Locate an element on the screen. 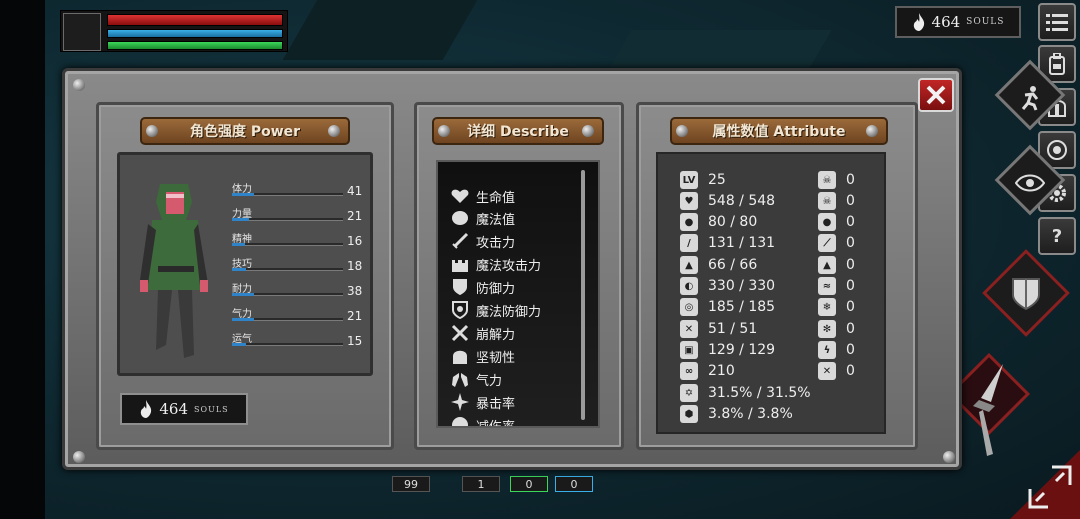 The width and height of the screenshot is (1080, 519). list-item: 崩解力 is located at coordinates (482, 333).